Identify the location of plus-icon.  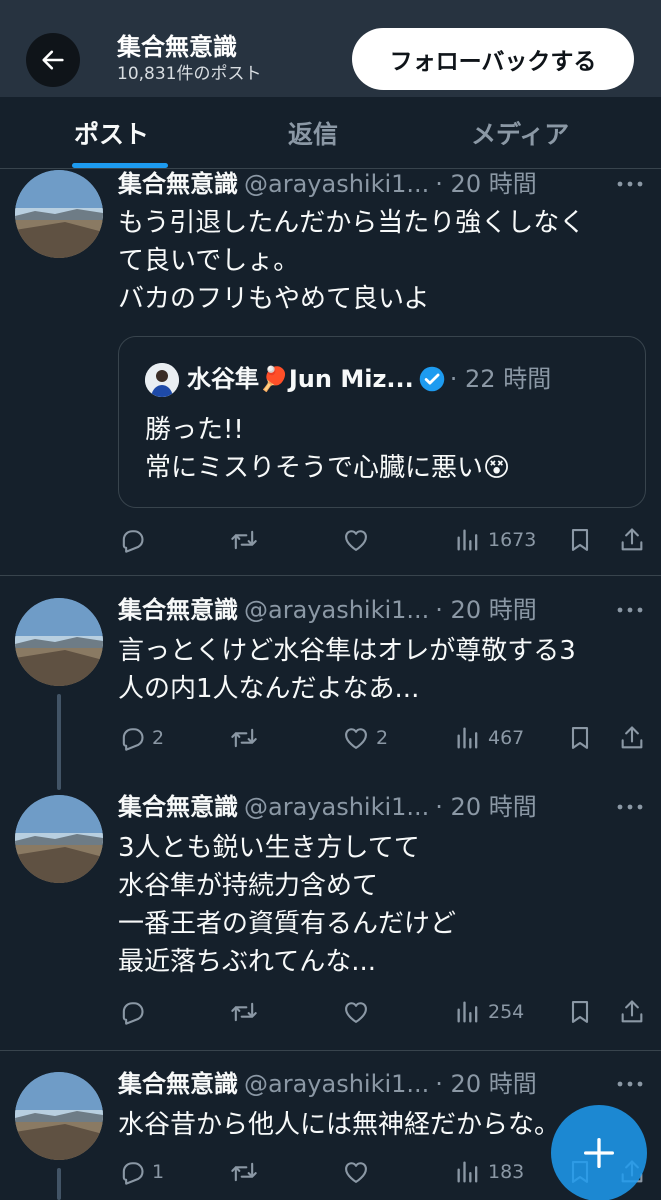
(599, 1153).